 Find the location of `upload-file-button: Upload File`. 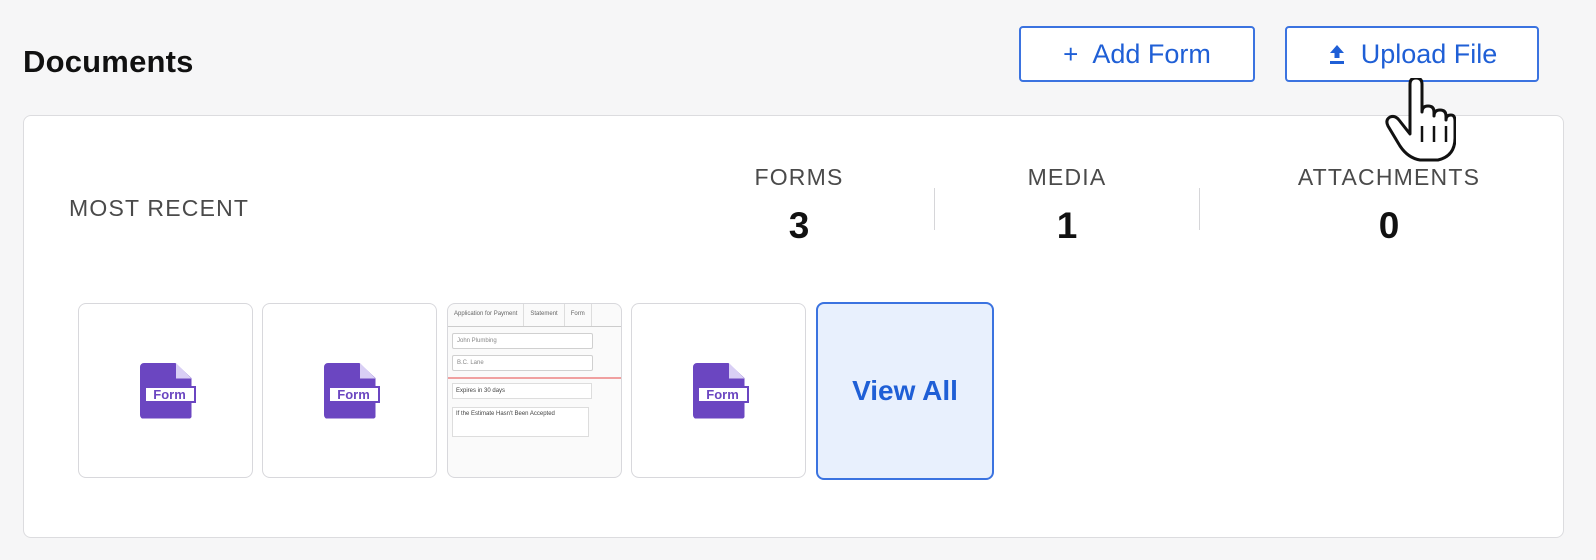

upload-file-button: Upload File is located at coordinates (1412, 54).